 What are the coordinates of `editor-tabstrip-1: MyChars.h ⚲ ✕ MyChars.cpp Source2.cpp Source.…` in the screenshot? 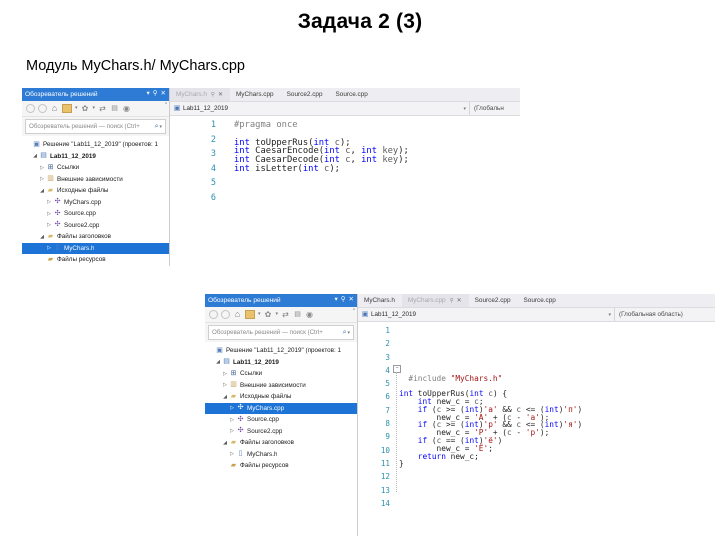 It's located at (345, 95).